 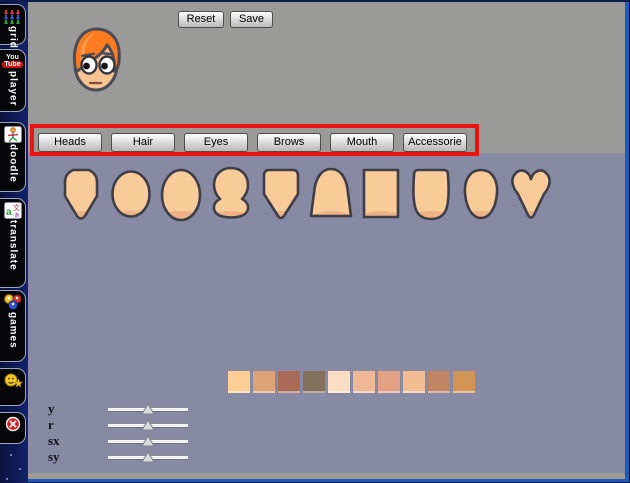 What do you see at coordinates (51, 424) in the screenshot?
I see `slider-label-r: r` at bounding box center [51, 424].